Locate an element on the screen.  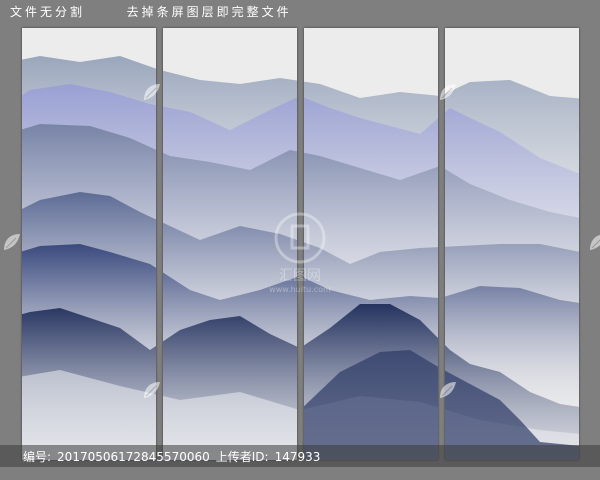
footer-id-value: 20170506172845570060 is located at coordinates (133, 457).